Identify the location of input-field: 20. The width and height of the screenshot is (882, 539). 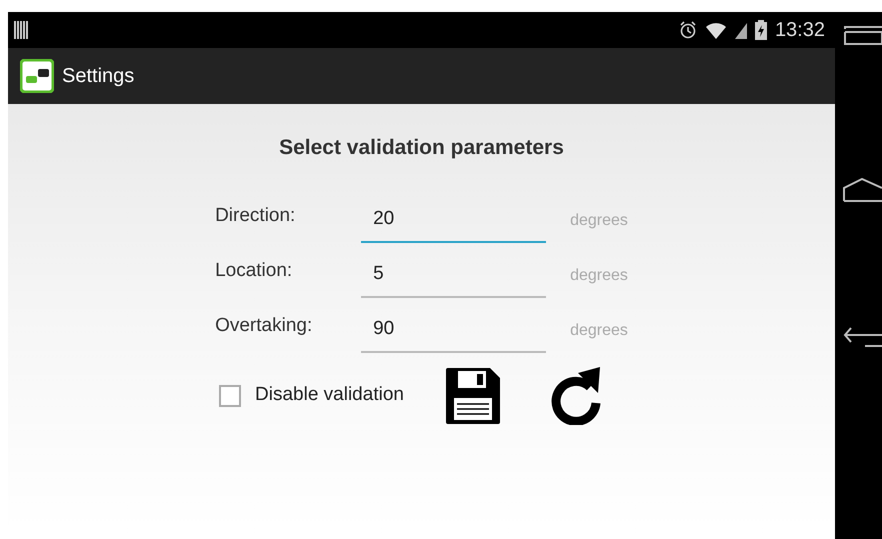
(453, 222).